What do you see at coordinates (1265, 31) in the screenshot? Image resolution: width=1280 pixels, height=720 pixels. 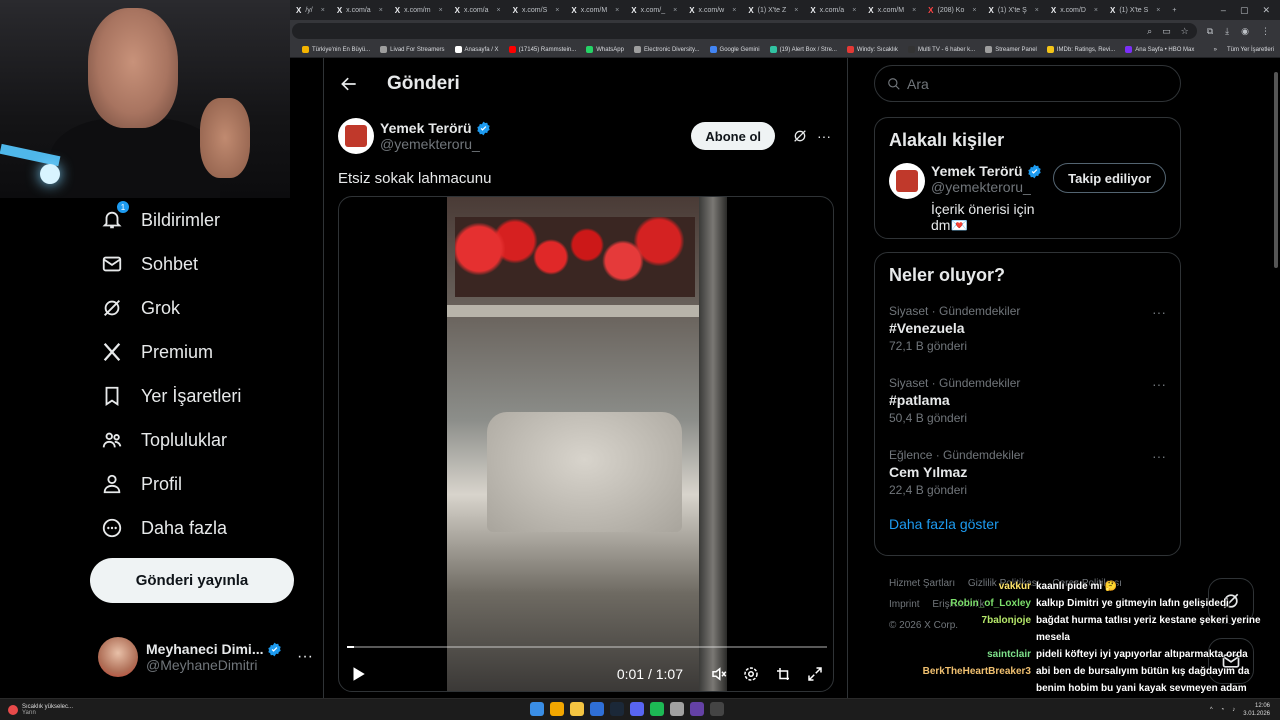 I see `menu-icon: ⋮` at bounding box center [1265, 31].